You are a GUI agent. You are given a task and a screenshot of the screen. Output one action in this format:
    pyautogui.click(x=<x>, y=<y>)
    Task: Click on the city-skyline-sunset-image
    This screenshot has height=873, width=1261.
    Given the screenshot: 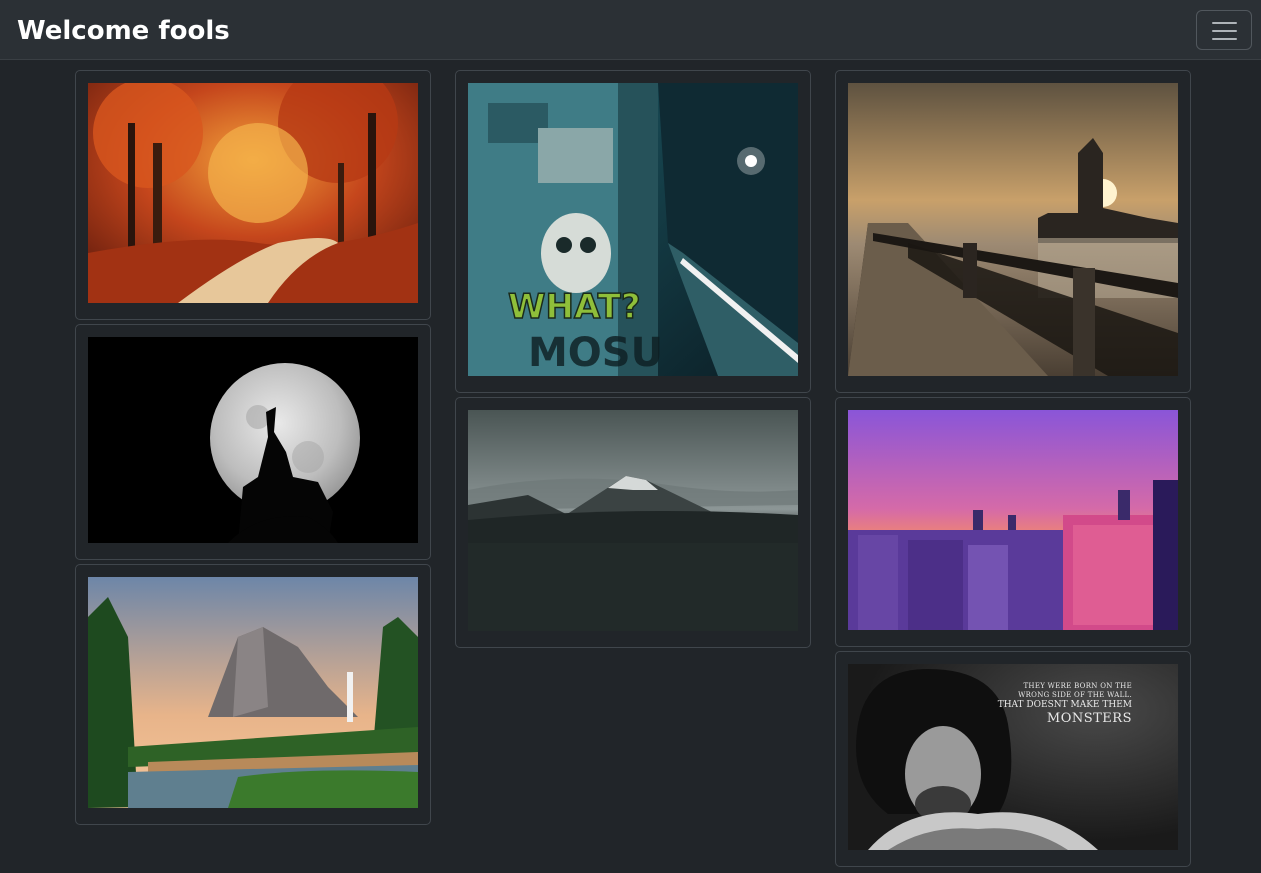 What is the action you would take?
    pyautogui.click(x=1013, y=520)
    